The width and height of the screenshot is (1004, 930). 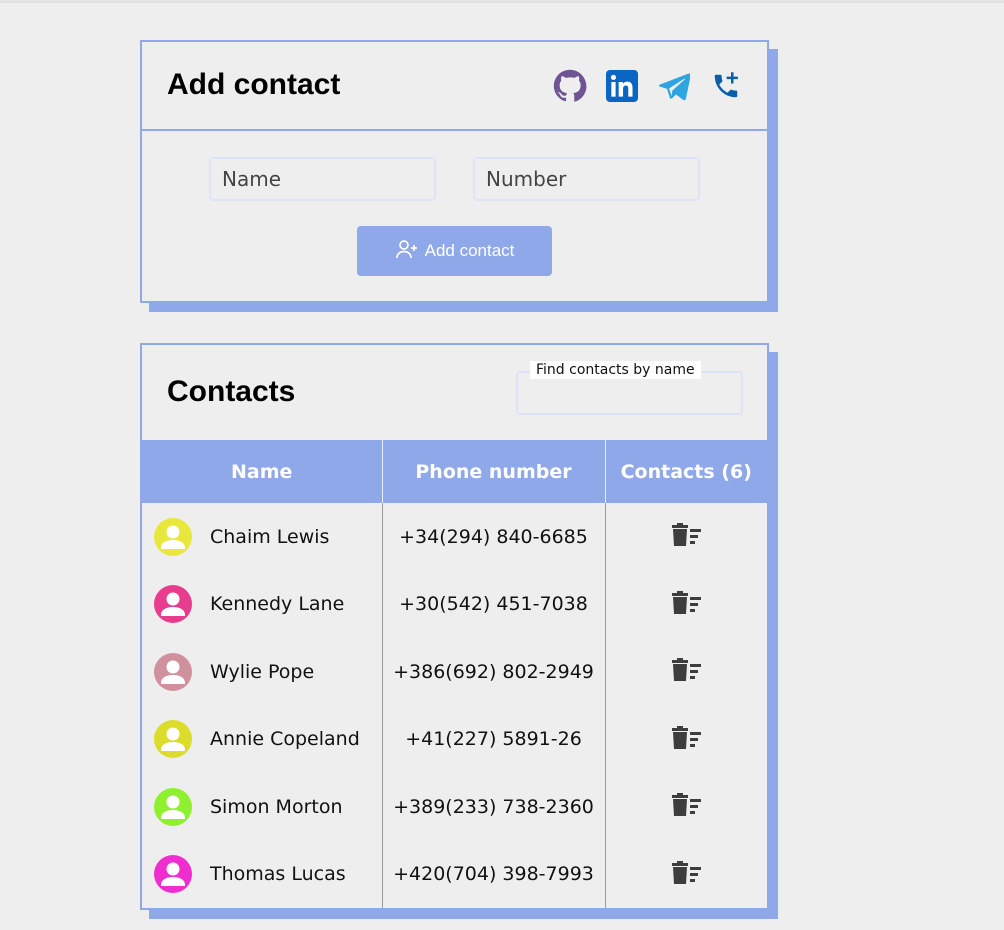 What do you see at coordinates (277, 604) in the screenshot?
I see `contact-name: Kennedy Lane` at bounding box center [277, 604].